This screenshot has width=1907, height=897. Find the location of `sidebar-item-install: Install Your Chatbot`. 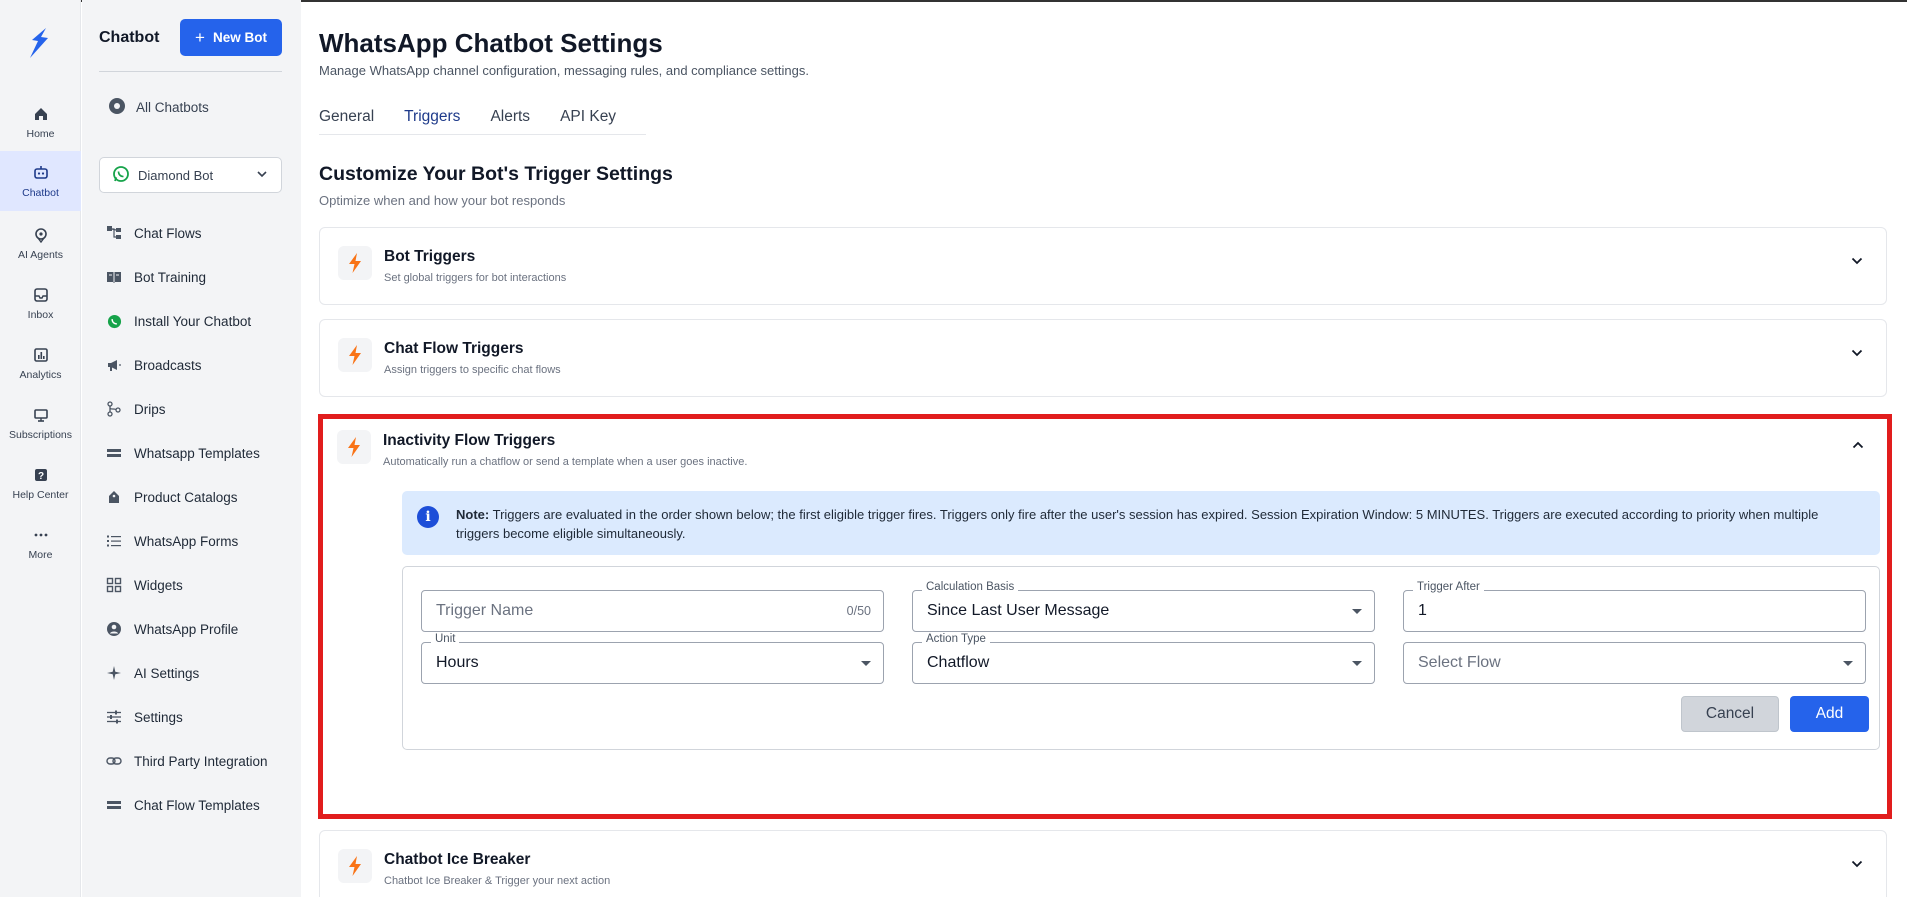

sidebar-item-install: Install Your Chatbot is located at coordinates (178, 321).